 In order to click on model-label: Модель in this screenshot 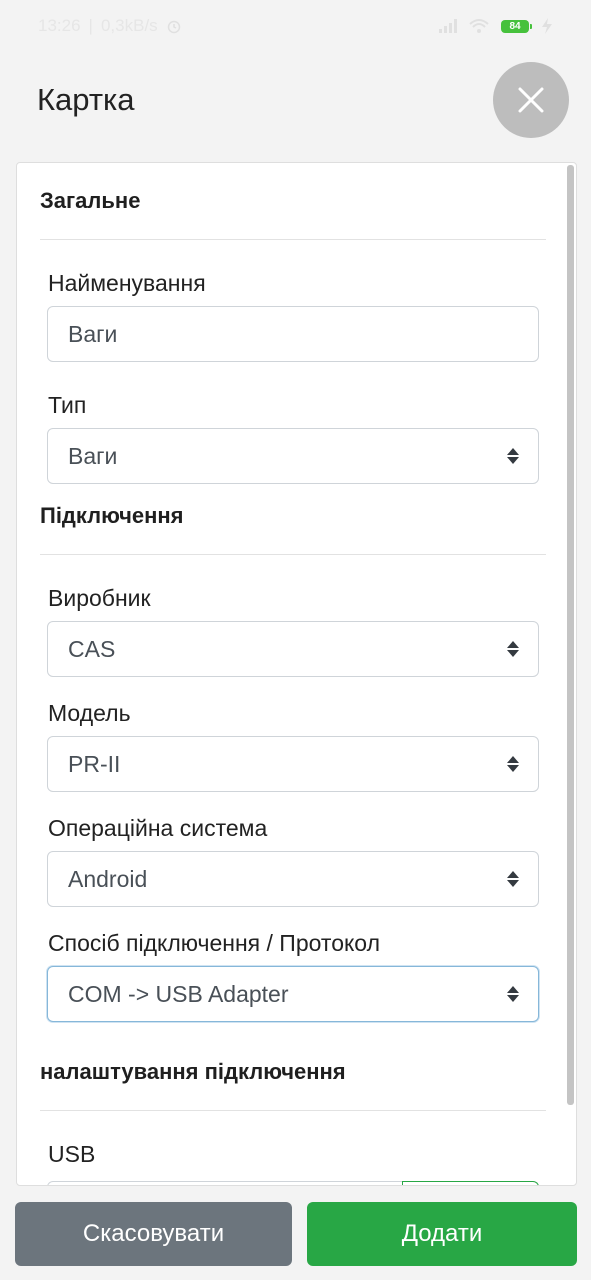, I will do `click(89, 713)`.